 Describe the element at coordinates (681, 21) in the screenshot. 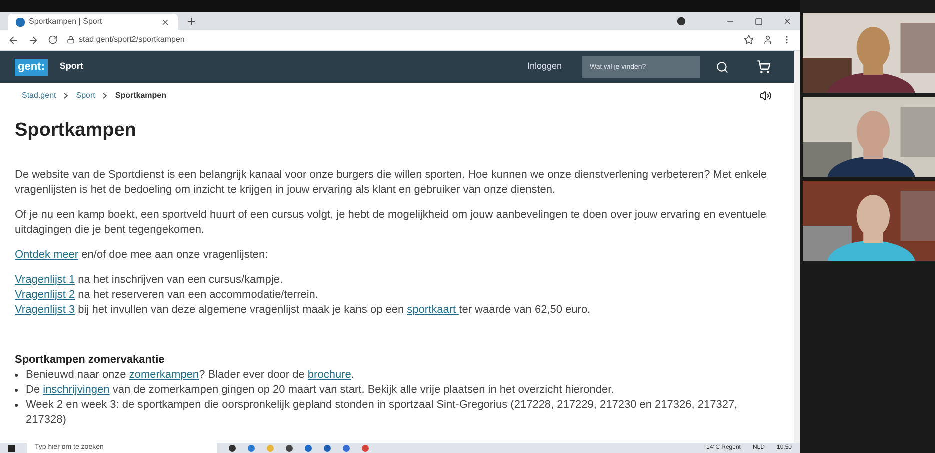

I see `profile-icon` at that location.